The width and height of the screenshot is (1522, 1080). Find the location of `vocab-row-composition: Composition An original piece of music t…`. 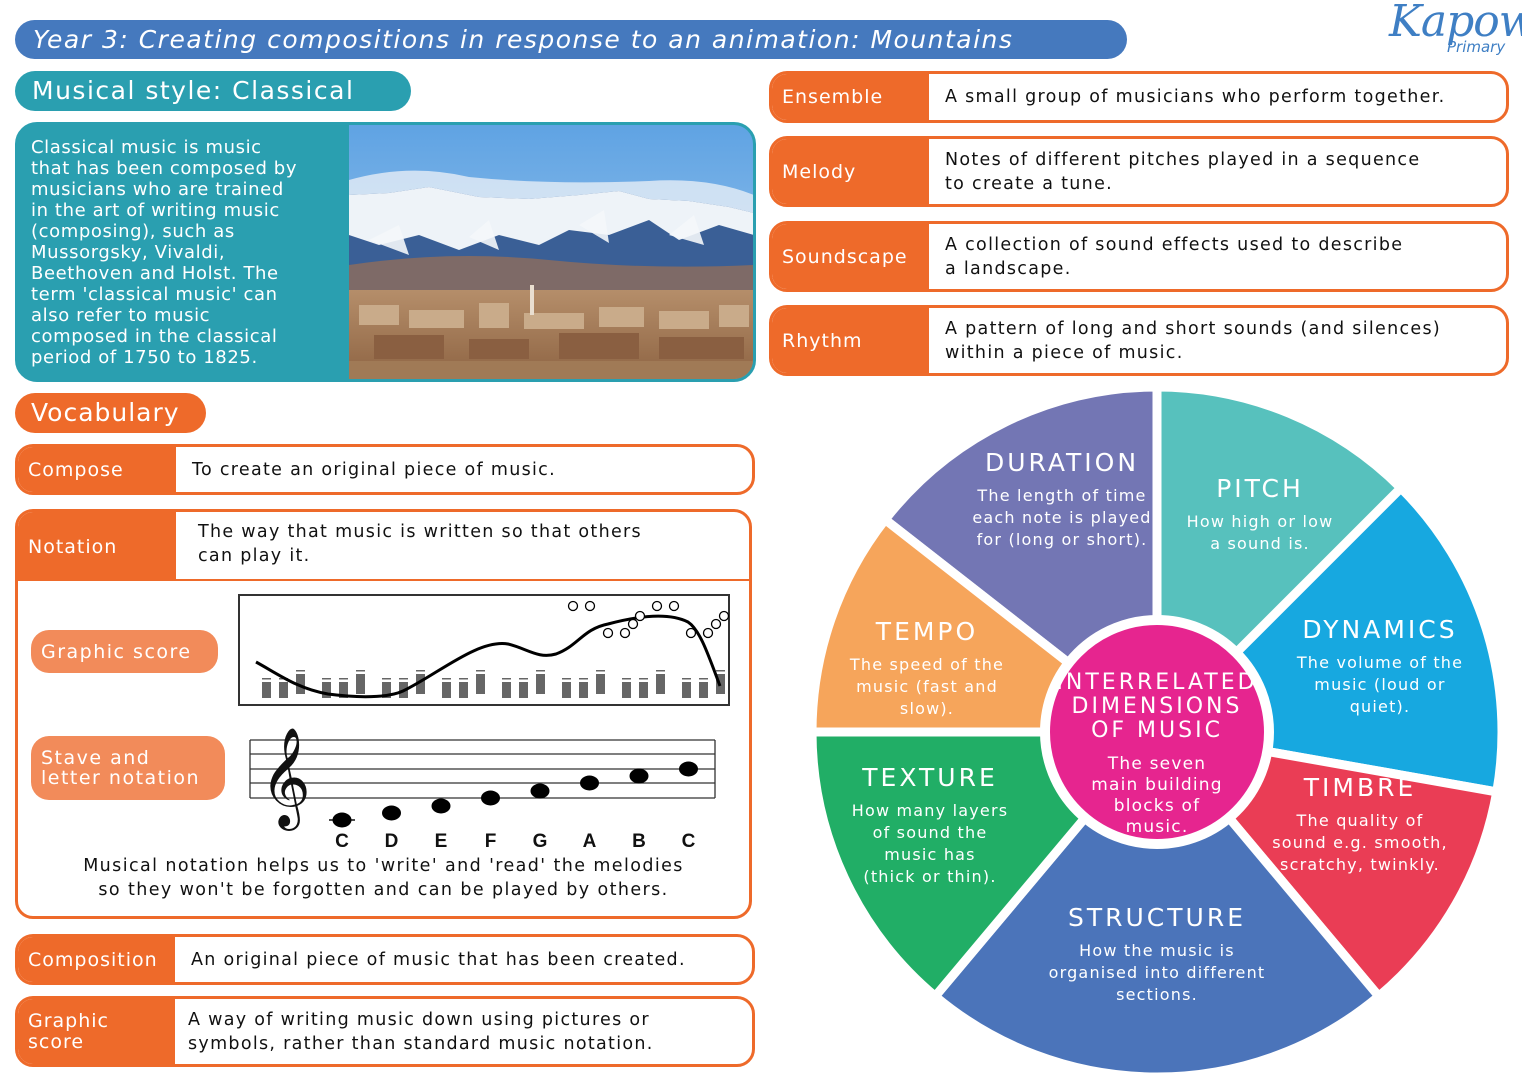

vocab-row-composition: Composition An original piece of music t… is located at coordinates (385, 959).